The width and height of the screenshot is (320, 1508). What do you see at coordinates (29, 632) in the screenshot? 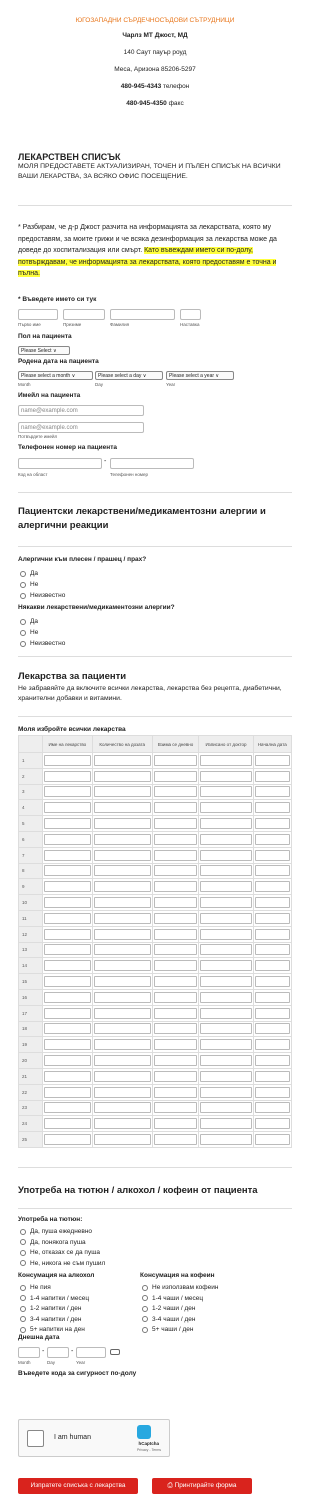
I see `allergy-q2-no: Не` at bounding box center [29, 632].